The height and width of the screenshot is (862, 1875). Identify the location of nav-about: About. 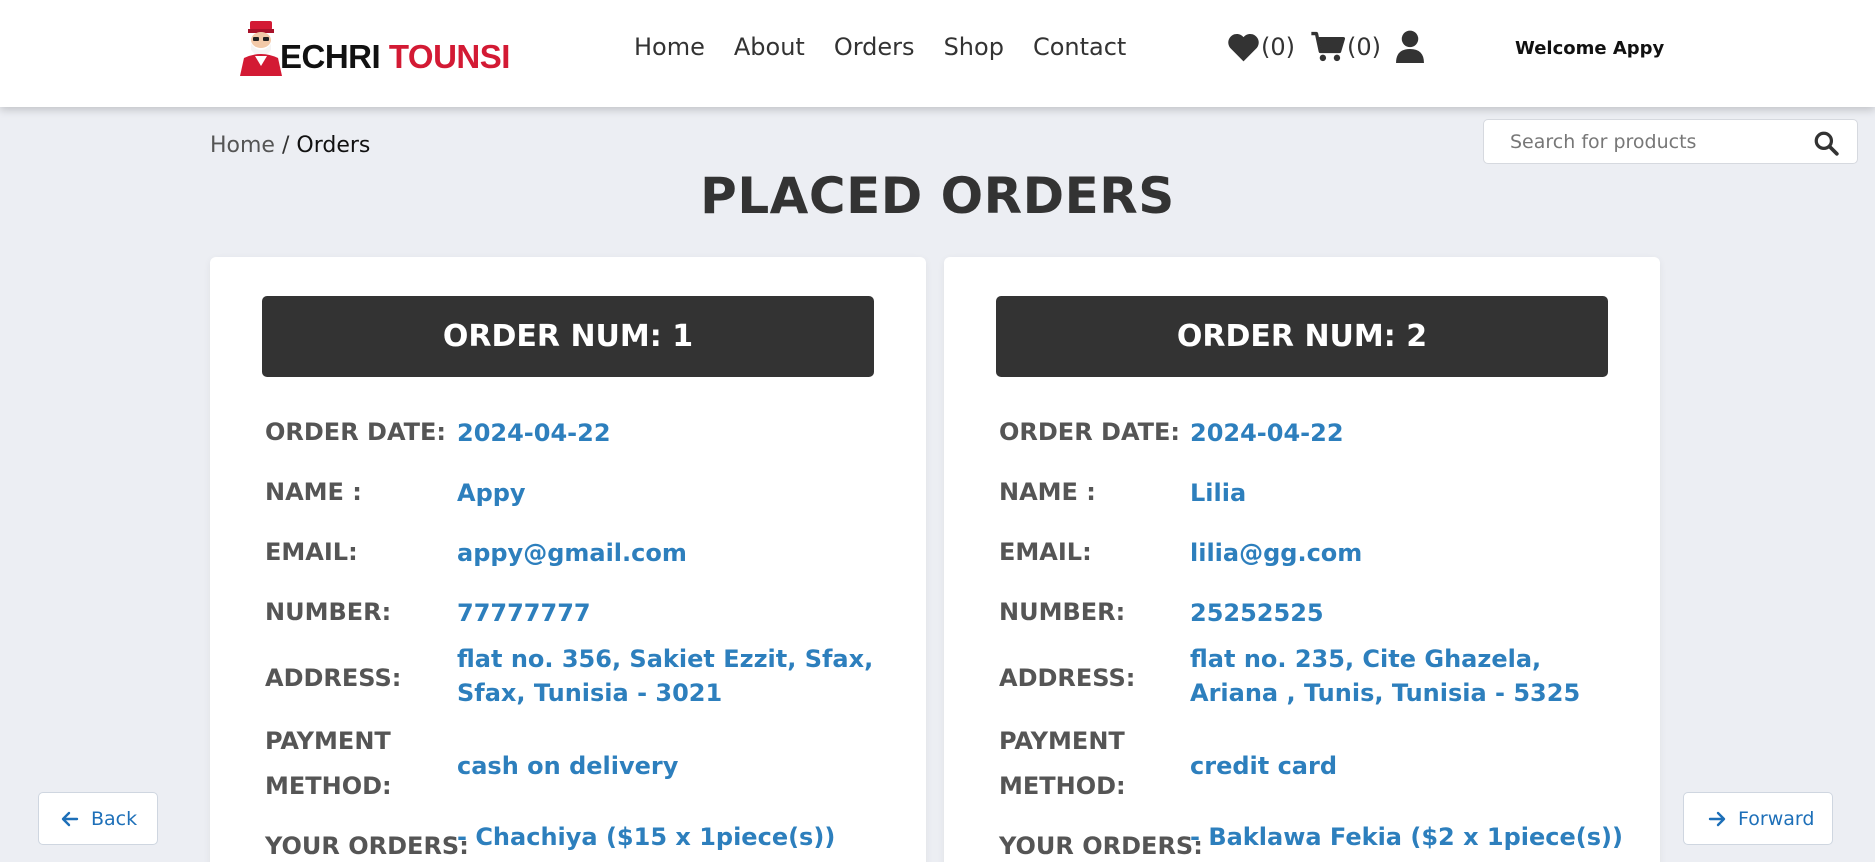
(769, 47).